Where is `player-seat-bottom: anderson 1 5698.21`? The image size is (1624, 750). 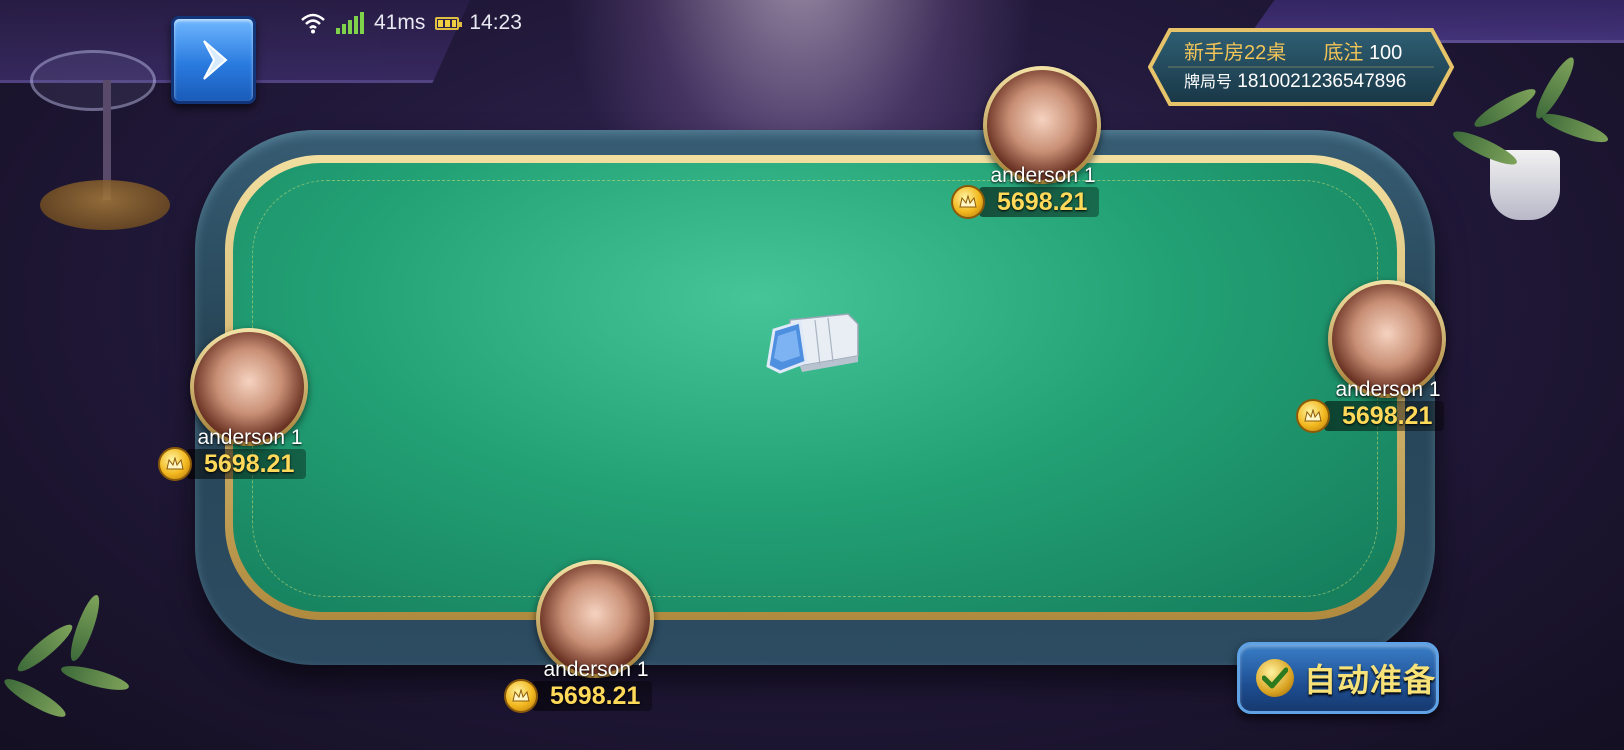 player-seat-bottom: anderson 1 5698.21 is located at coordinates (586, 640).